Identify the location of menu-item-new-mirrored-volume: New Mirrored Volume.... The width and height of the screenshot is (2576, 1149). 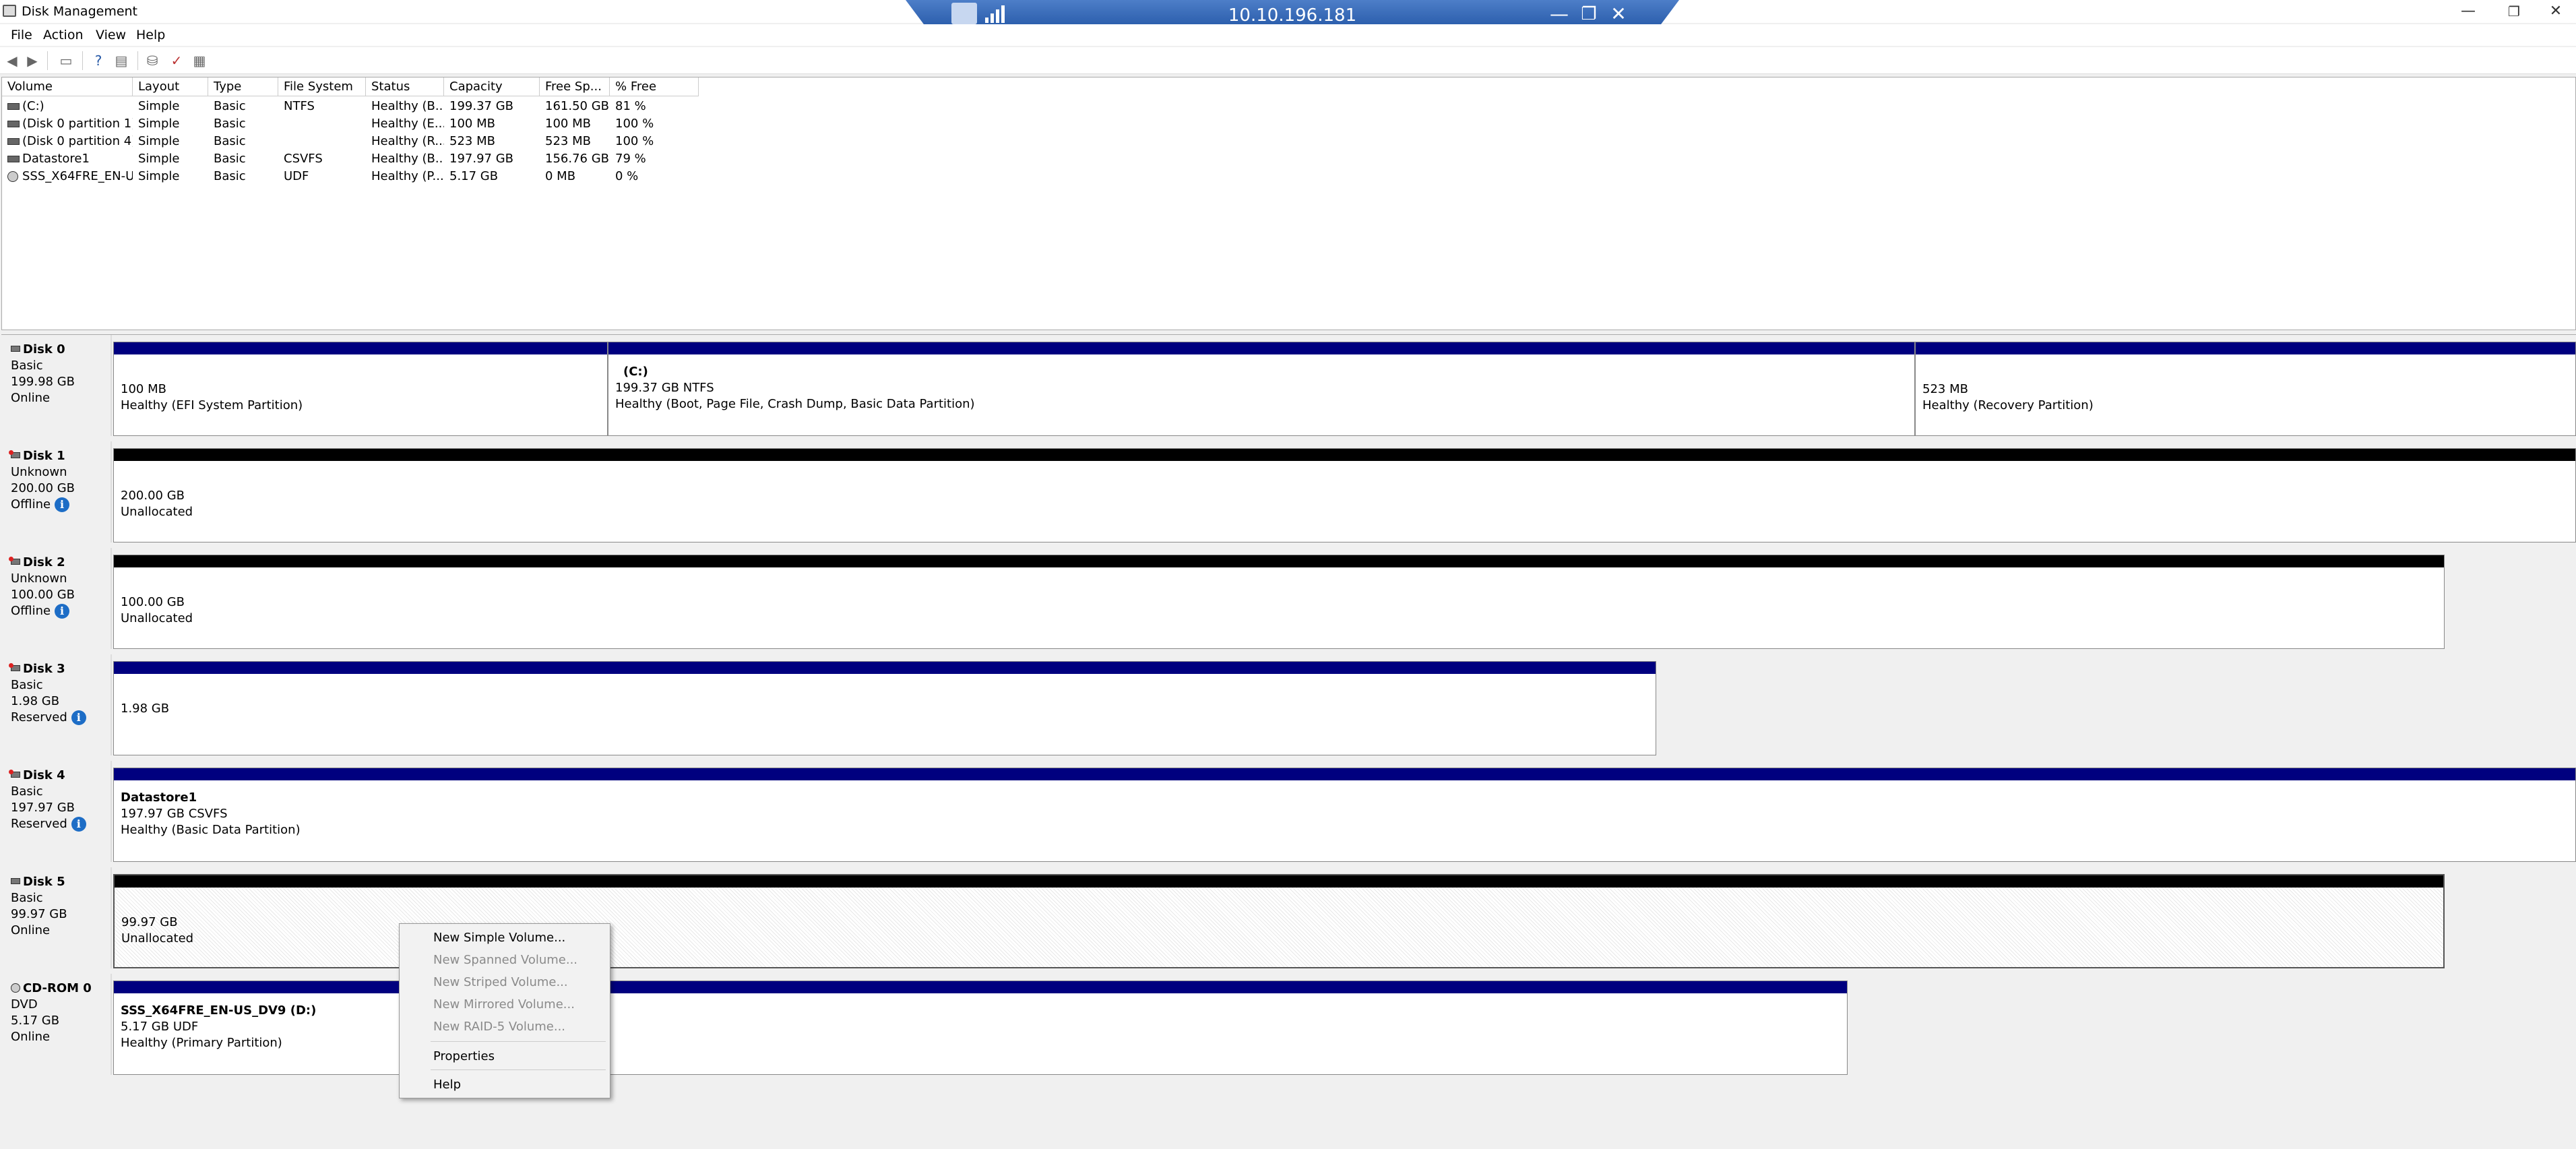
(504, 1005).